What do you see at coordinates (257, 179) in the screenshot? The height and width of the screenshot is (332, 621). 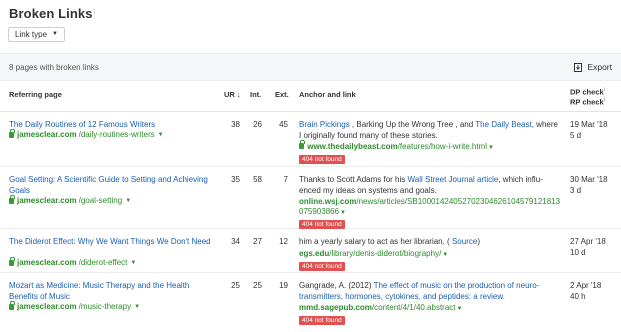 I see `int-value: 58` at bounding box center [257, 179].